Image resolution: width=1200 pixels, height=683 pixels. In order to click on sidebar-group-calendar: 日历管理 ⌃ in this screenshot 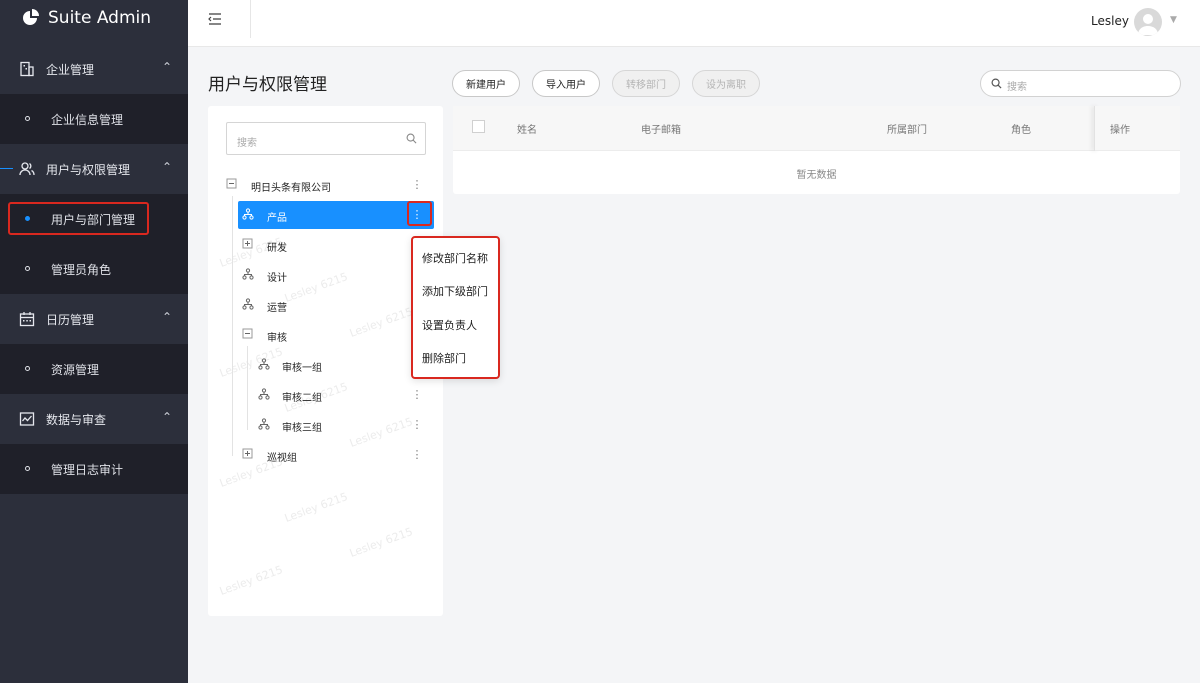, I will do `click(94, 319)`.